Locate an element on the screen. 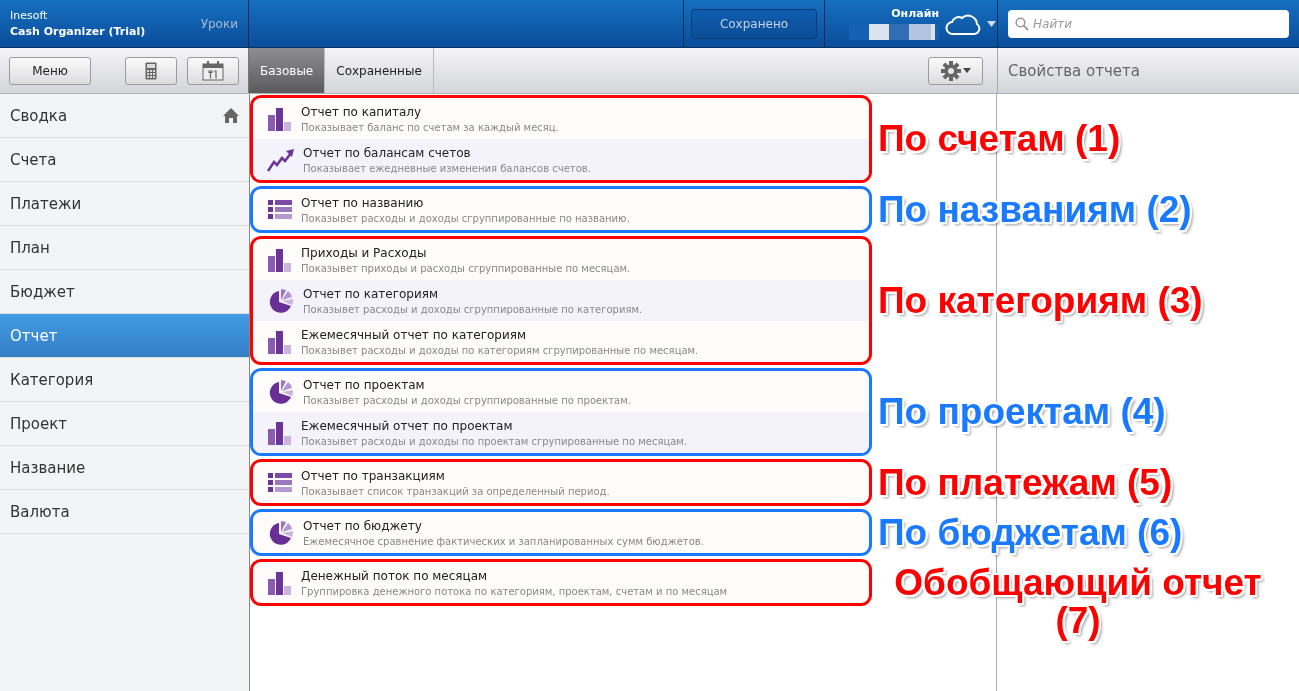 The image size is (1299, 691). sidebar-item: Название is located at coordinates (124, 468).